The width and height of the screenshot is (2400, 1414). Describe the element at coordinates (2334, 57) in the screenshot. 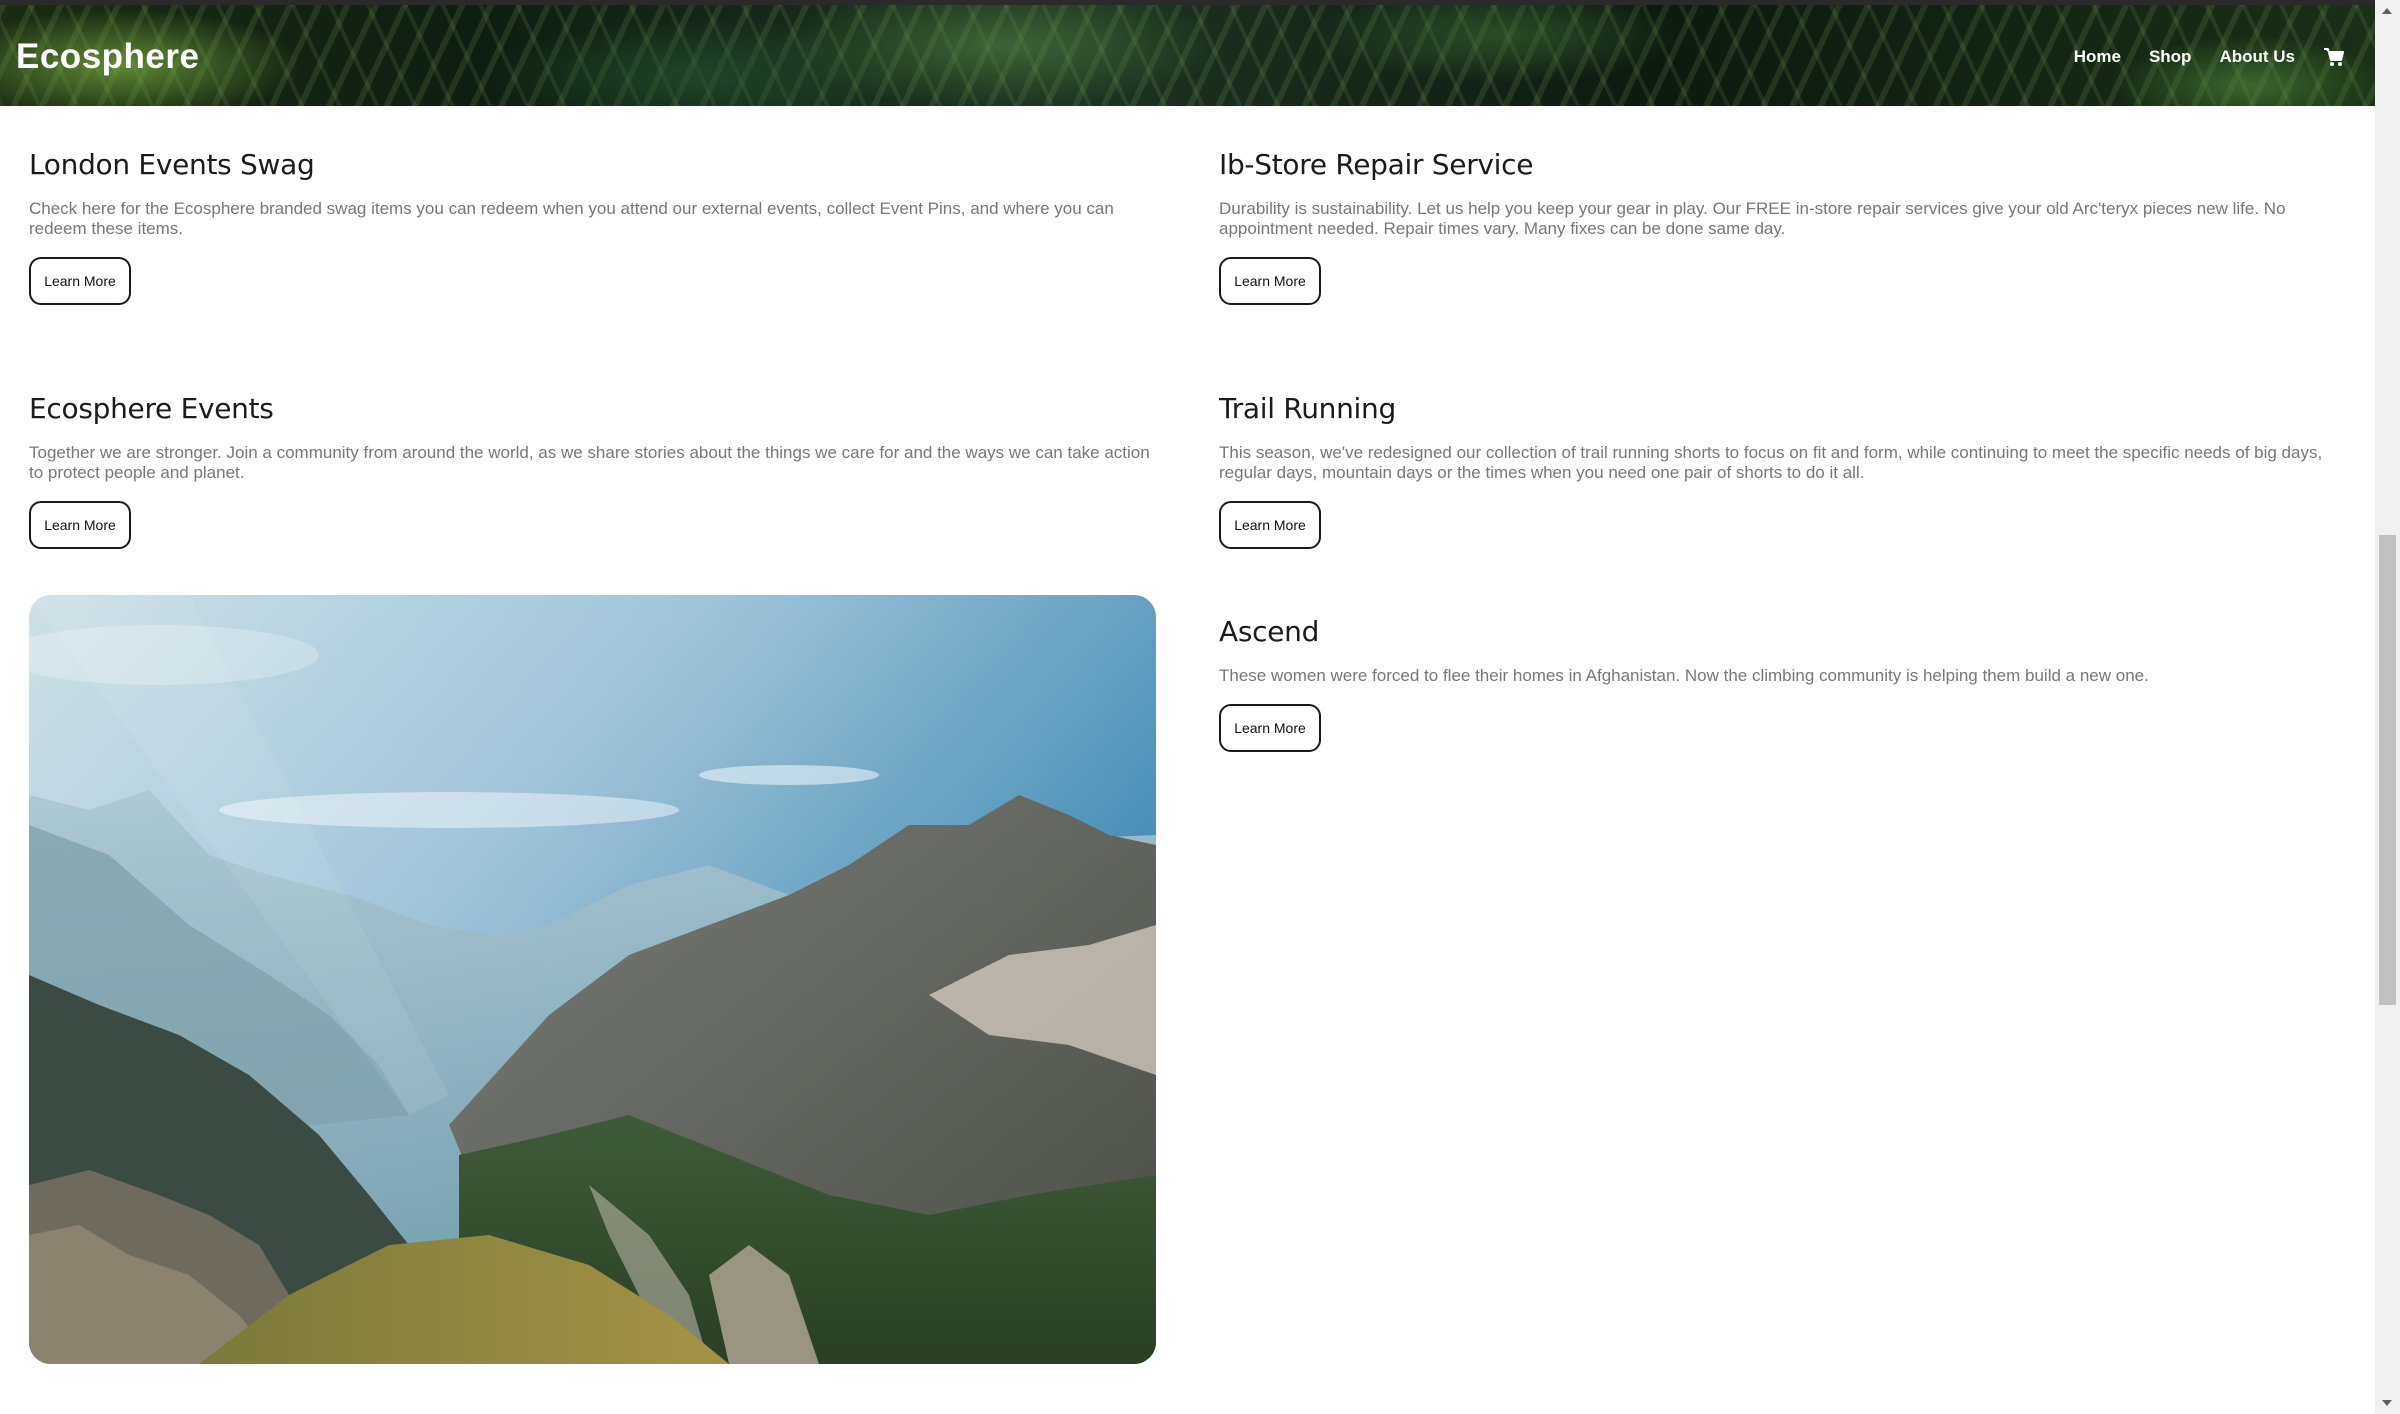

I see `cart-icon` at that location.